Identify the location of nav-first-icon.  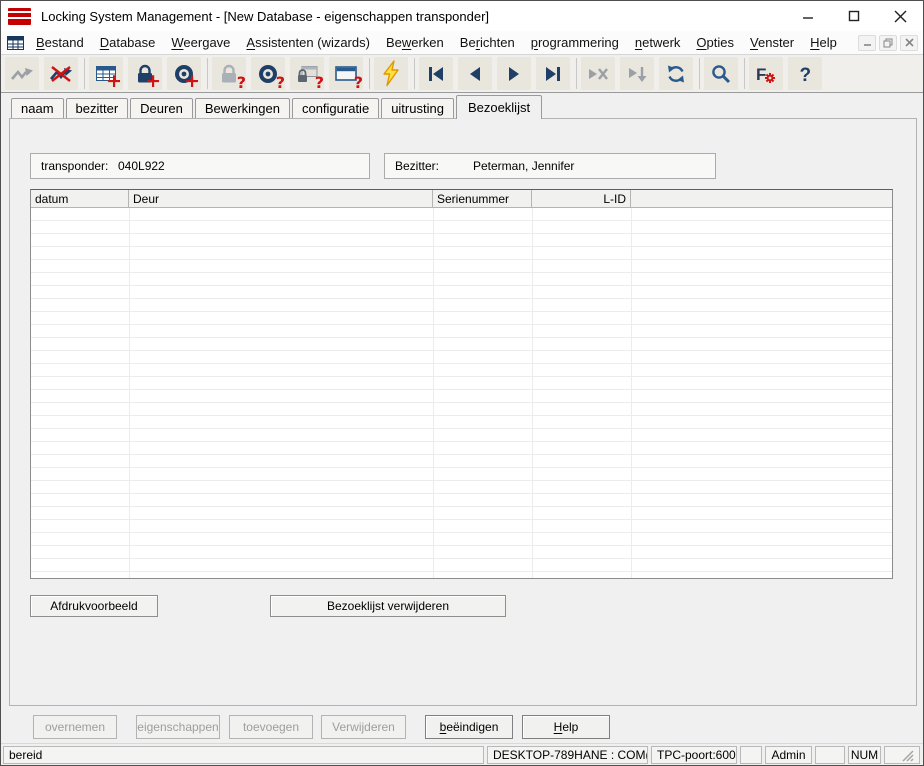
(436, 74).